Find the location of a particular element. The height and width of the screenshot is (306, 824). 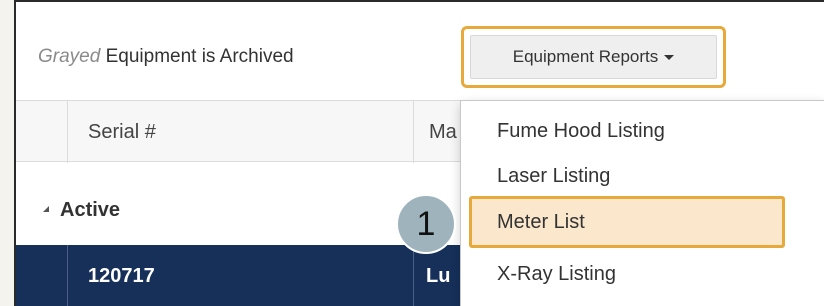

group-label: Active is located at coordinates (90, 210).